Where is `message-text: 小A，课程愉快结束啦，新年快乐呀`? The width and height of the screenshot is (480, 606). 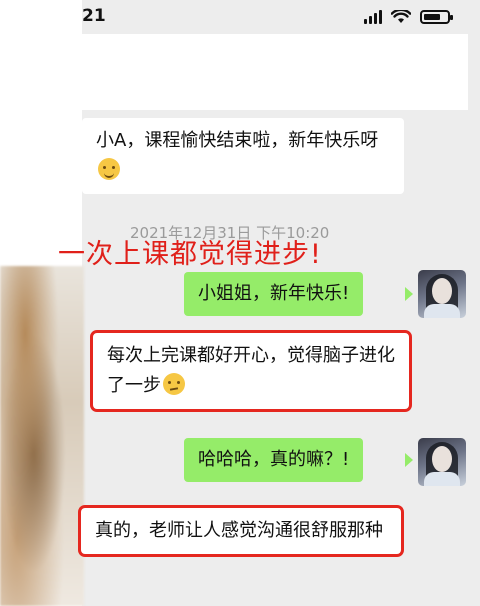 message-text: 小A，课程愉快结束啦，新年快乐呀 is located at coordinates (237, 140).